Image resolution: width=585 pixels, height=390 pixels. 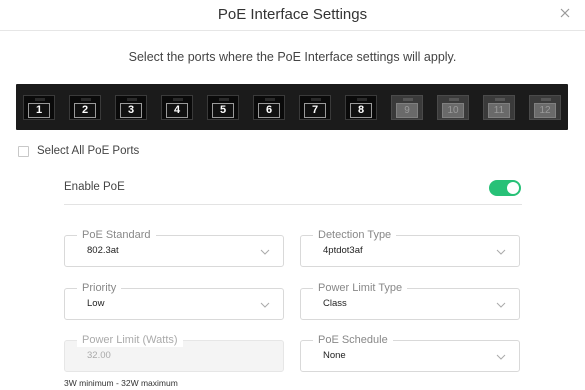 I want to click on dialog-title: PoE Interface Settings, so click(x=292, y=14).